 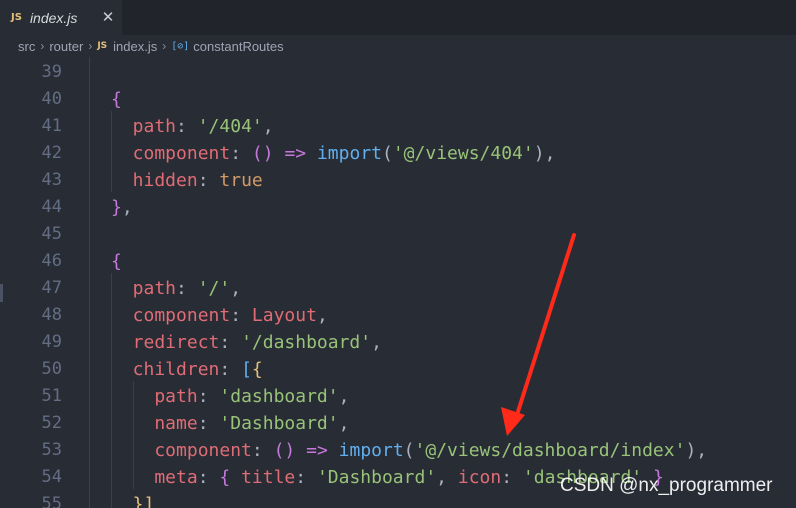 I want to click on breadcrumb-item-symbol: constantRoutes, so click(x=238, y=46).